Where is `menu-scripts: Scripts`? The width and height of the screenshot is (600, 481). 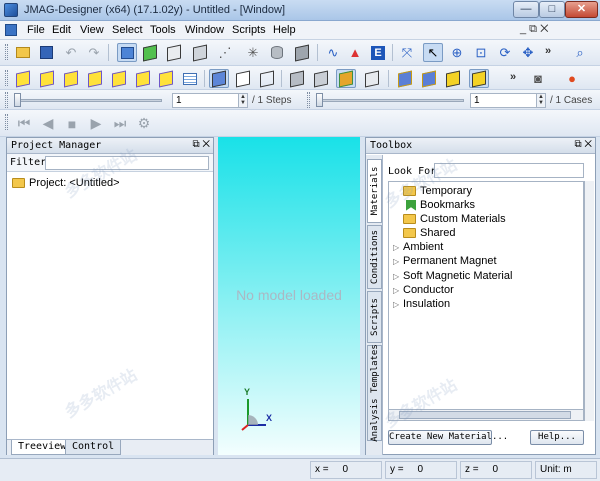 menu-scripts: Scripts is located at coordinates (249, 30).